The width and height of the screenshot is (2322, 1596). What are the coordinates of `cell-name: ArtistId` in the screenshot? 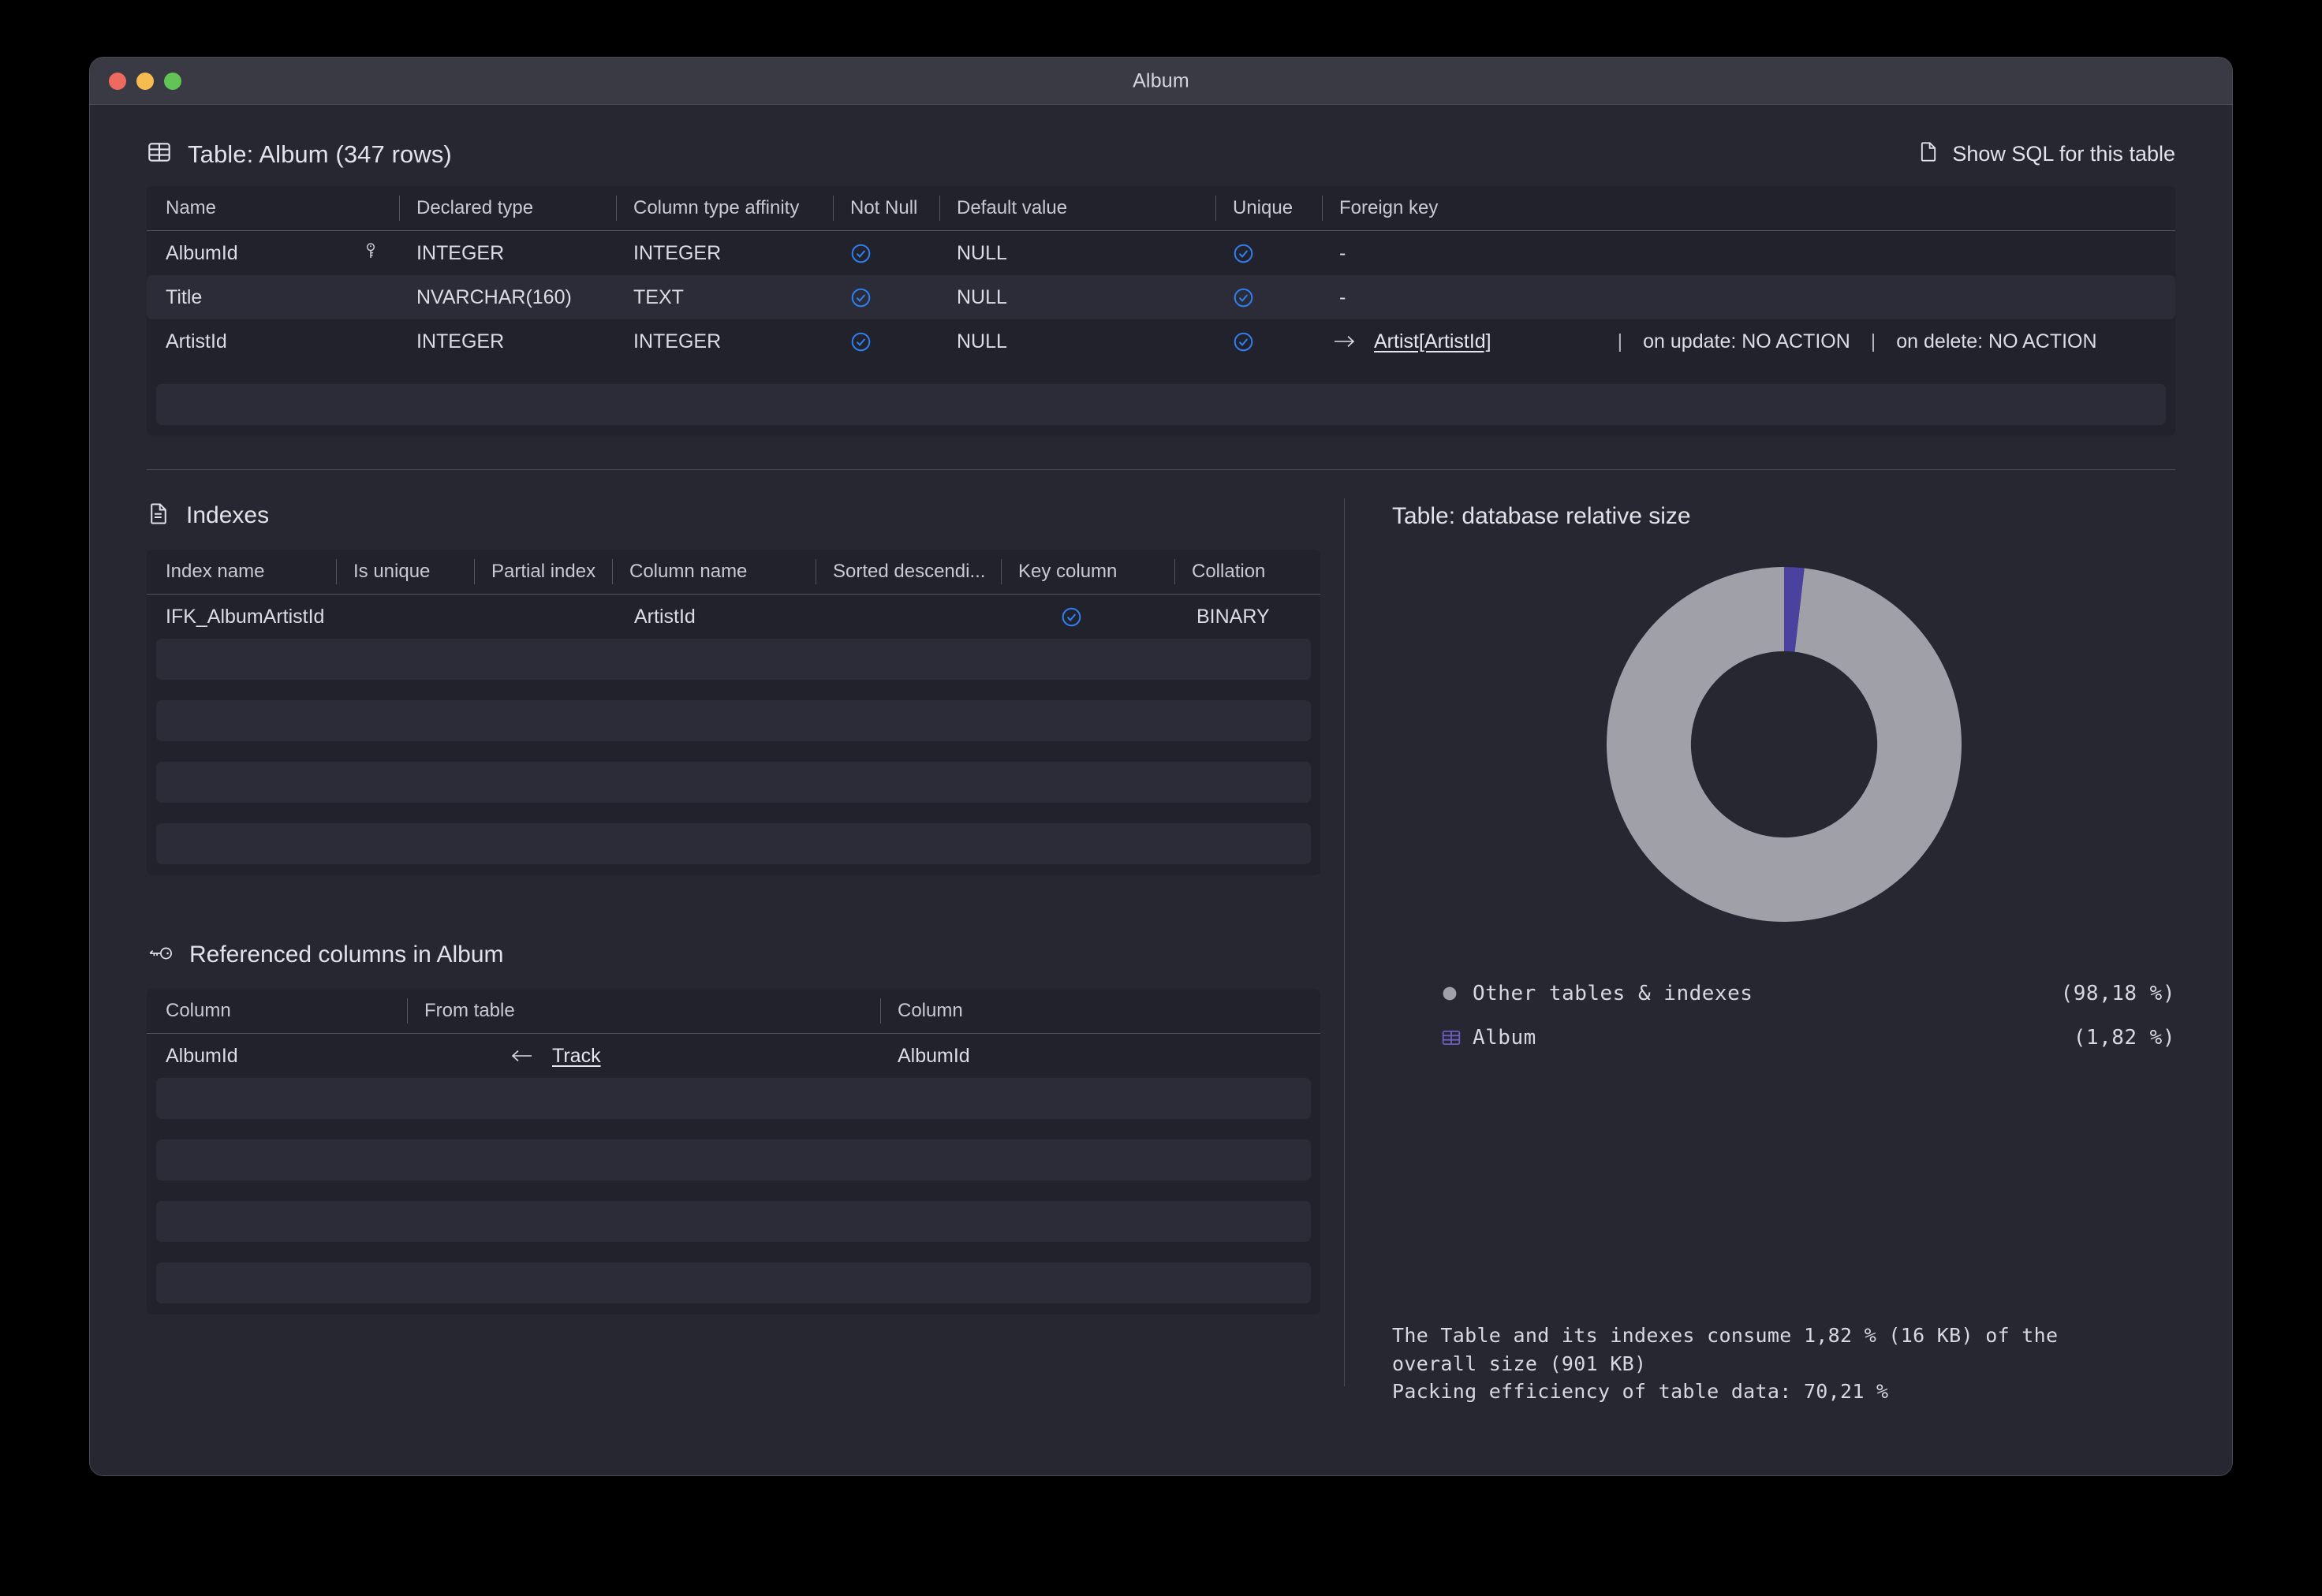 It's located at (196, 341).